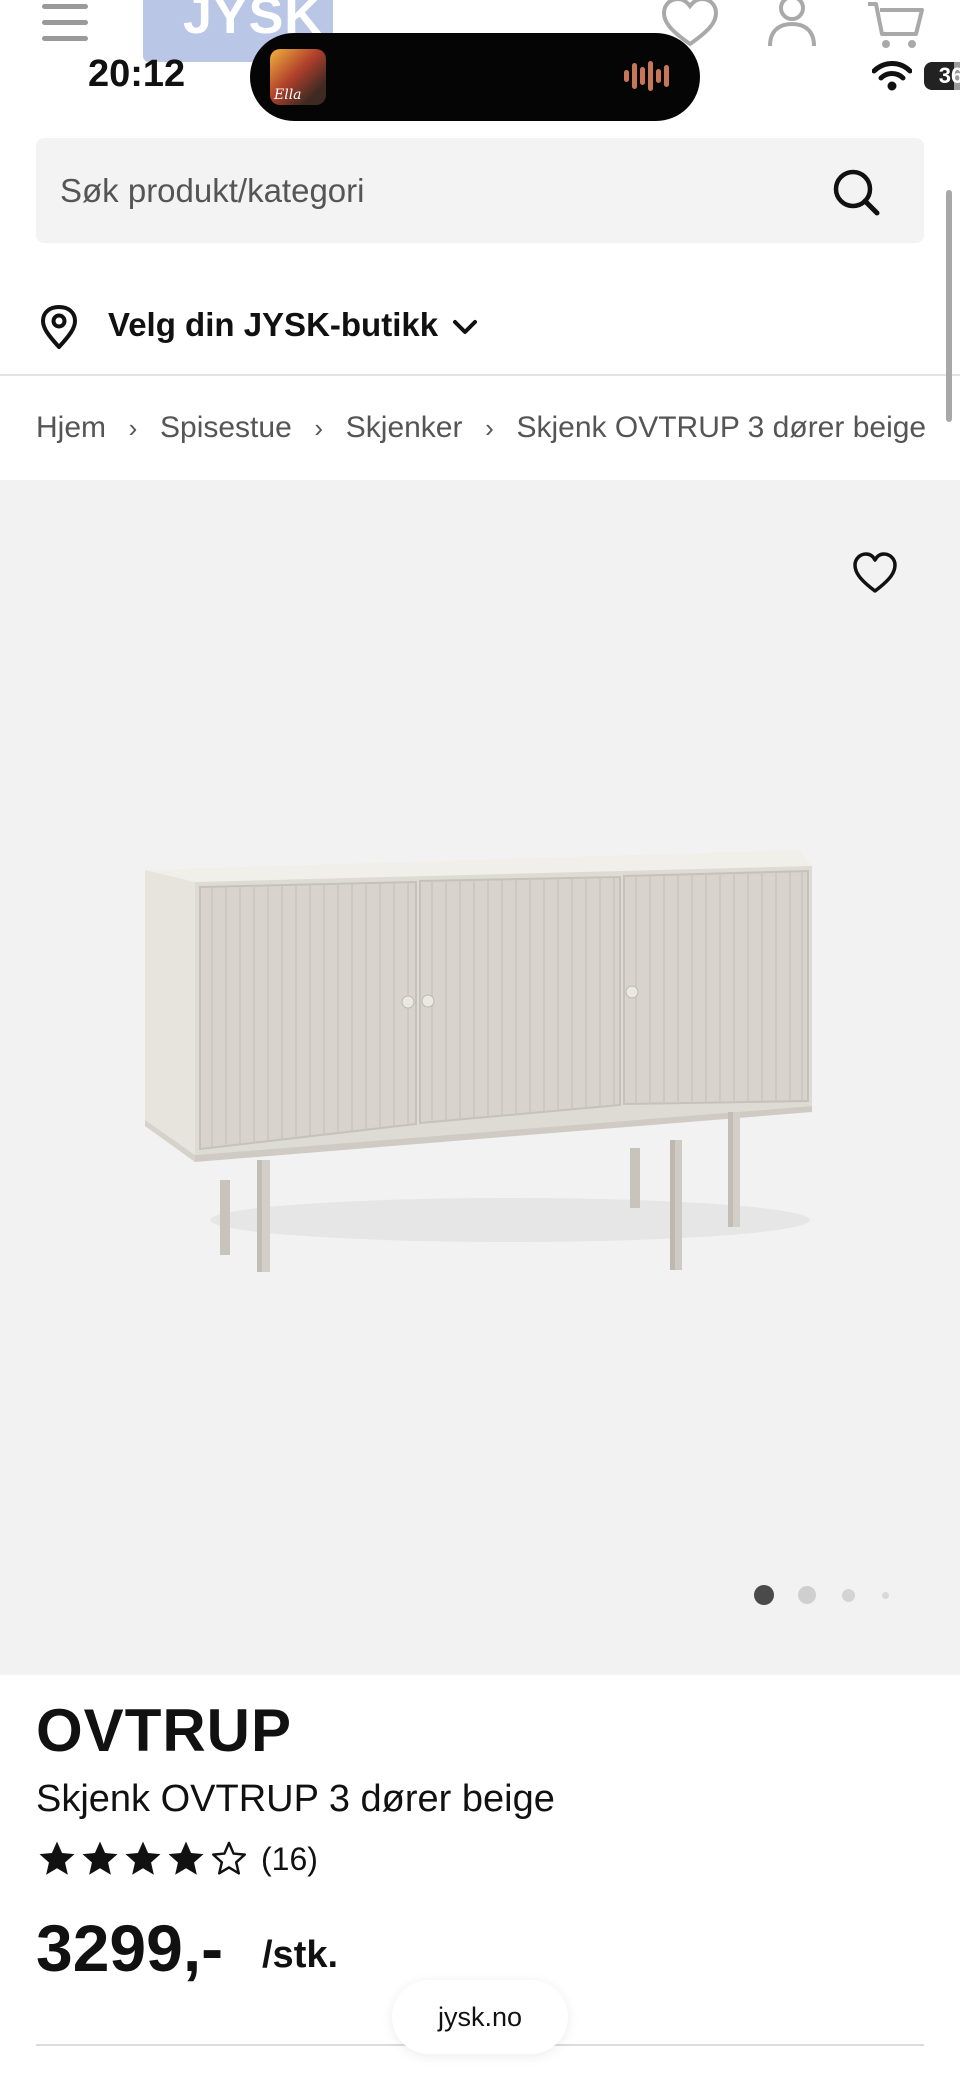 The image size is (960, 2087). Describe the element at coordinates (298, 77) in the screenshot. I see `now-playing-artwork: Ella` at that location.